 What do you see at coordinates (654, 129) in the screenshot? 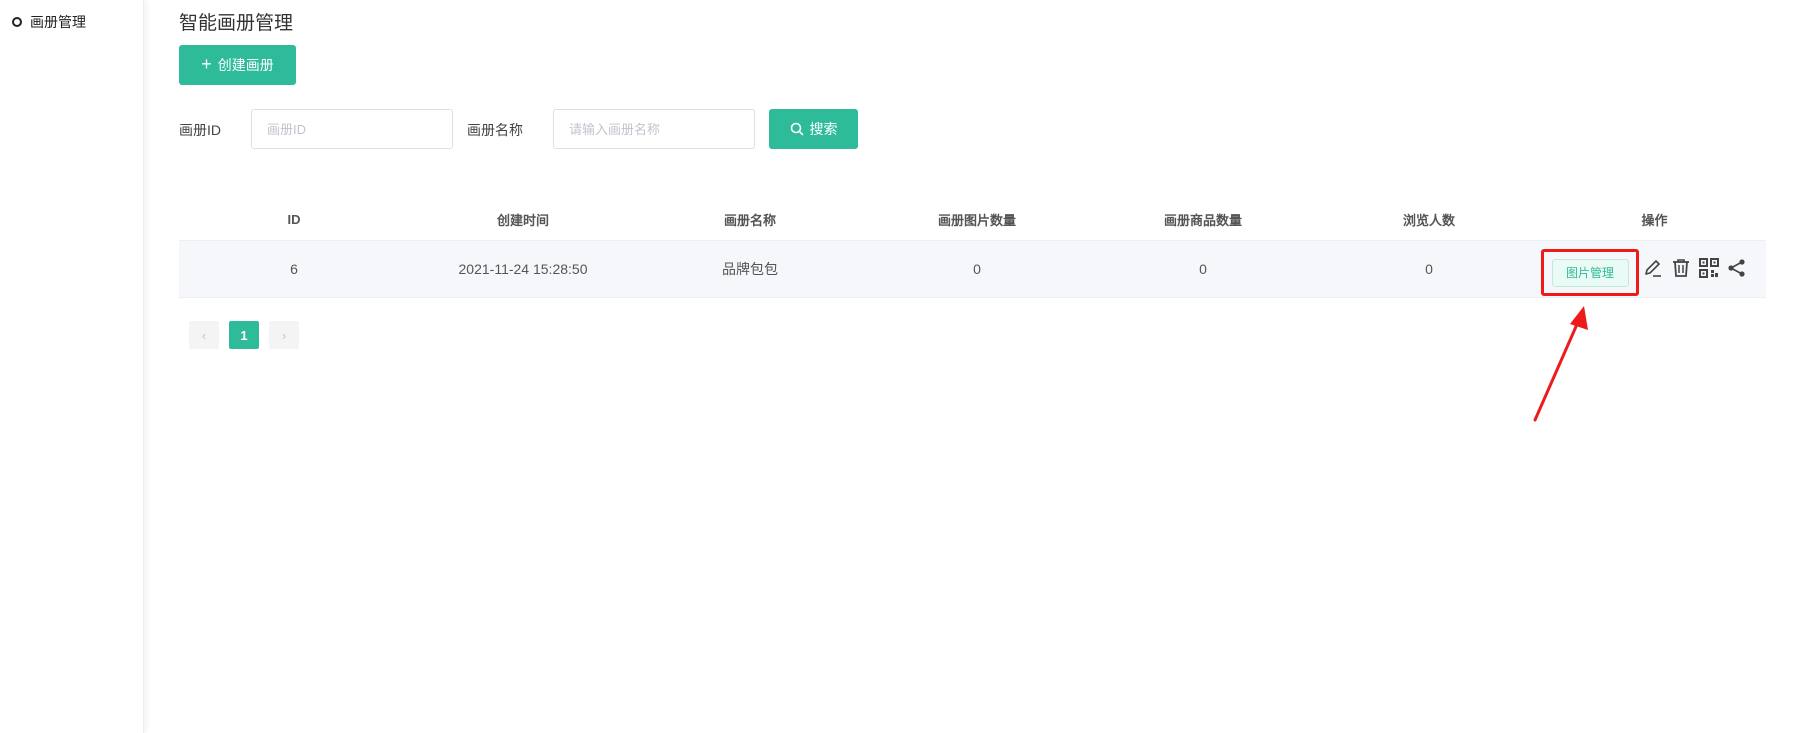
I see `album-name-input` at bounding box center [654, 129].